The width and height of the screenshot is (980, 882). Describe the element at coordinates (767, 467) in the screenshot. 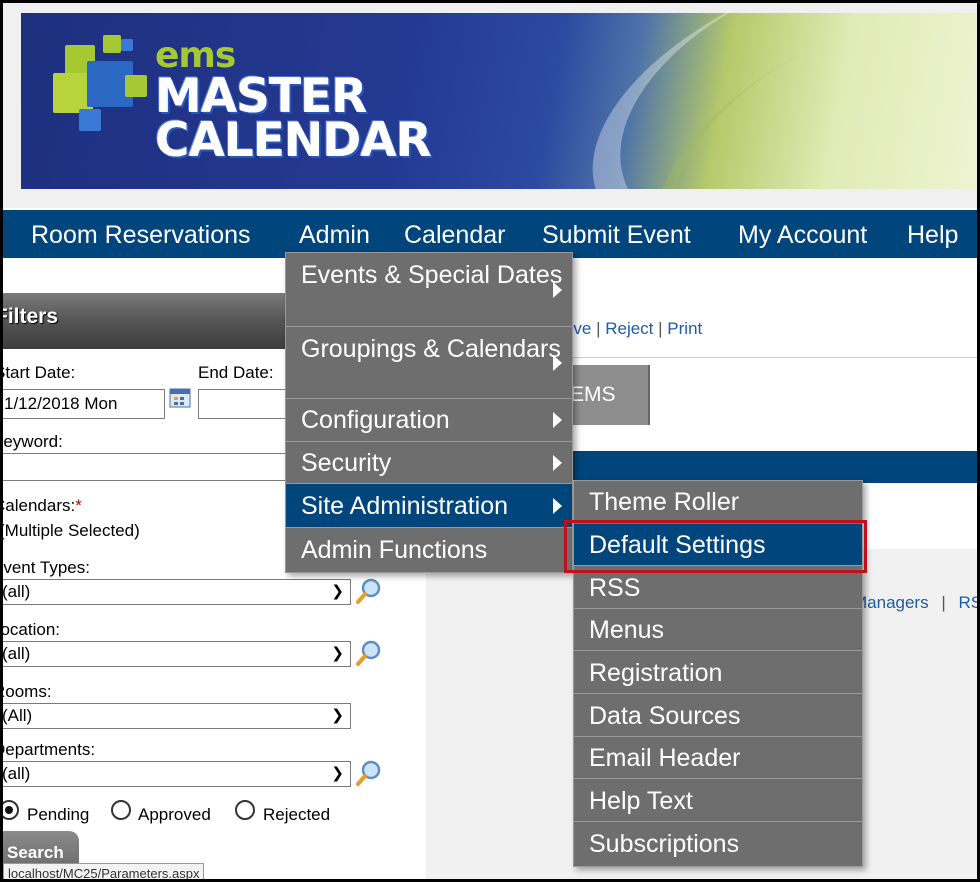

I see `content-header-bar` at that location.